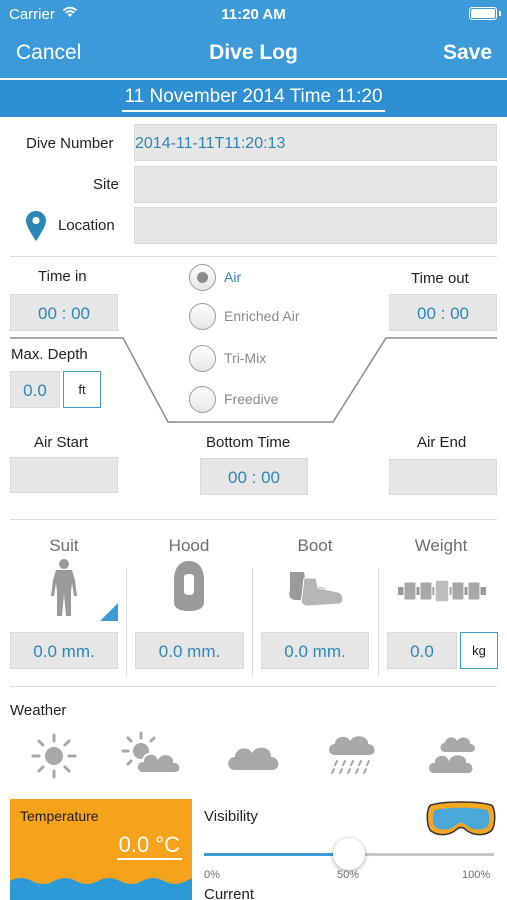 Image resolution: width=507 pixels, height=900 pixels. I want to click on temperature-panel: Temperature 0.0 °C, so click(101, 849).